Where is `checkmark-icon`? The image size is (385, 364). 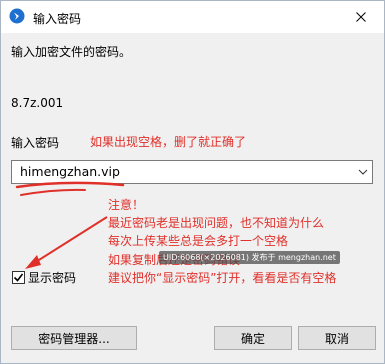
checkmark-icon is located at coordinates (18, 277).